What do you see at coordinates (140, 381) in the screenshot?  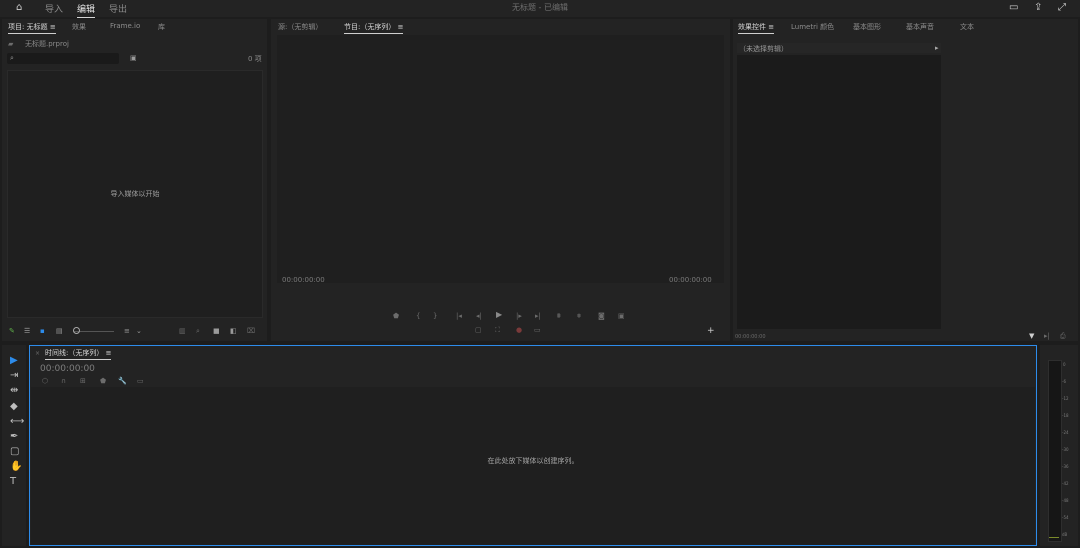 I see `captions-icon: ▭` at bounding box center [140, 381].